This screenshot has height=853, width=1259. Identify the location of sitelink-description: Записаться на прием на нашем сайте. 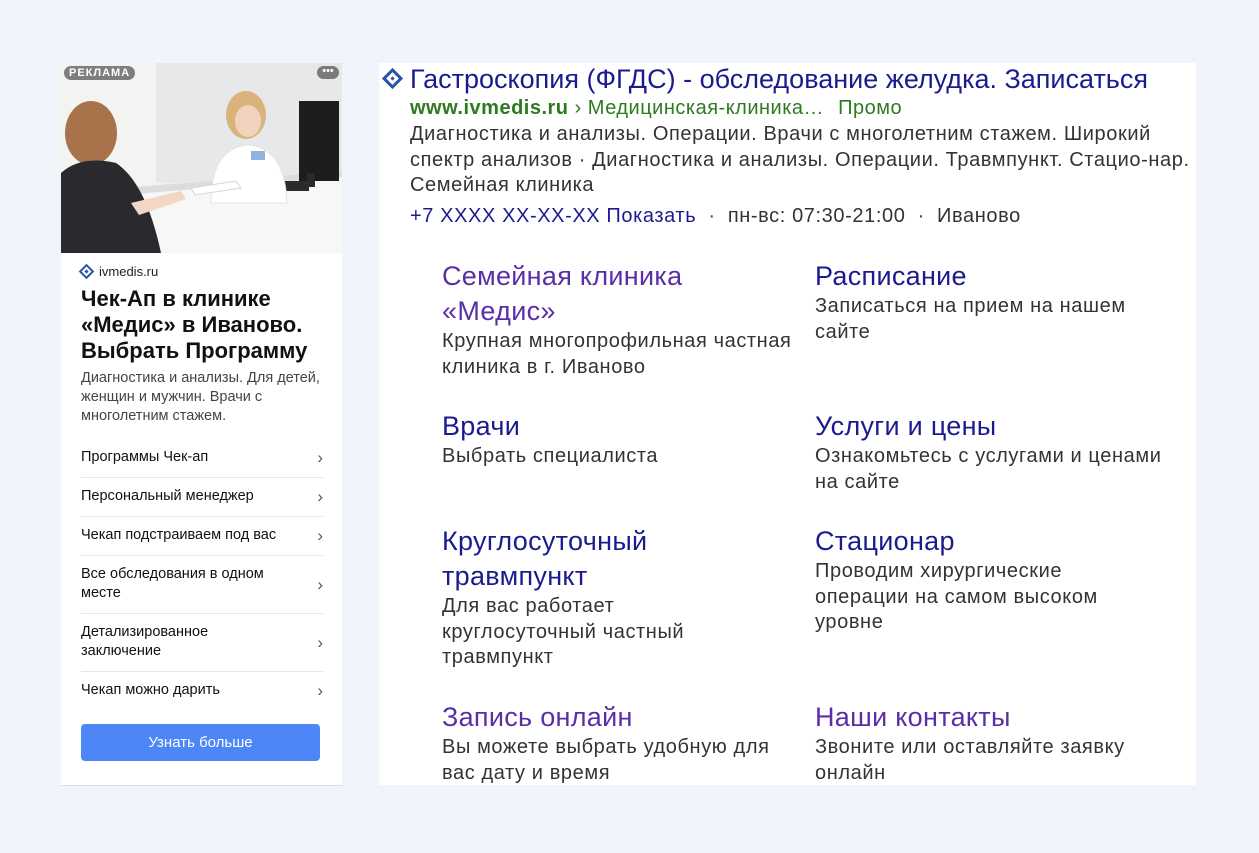
(970, 319).